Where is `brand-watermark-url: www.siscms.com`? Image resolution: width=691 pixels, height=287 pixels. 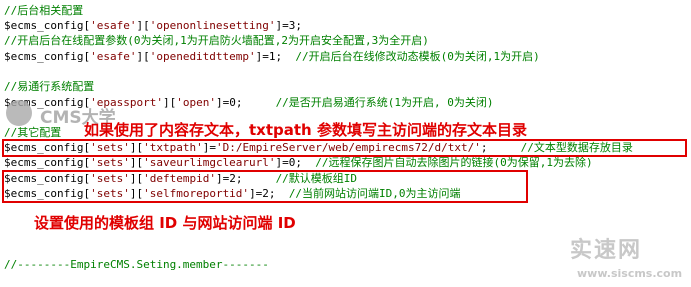 brand-watermark-url: www.siscms.com is located at coordinates (630, 273).